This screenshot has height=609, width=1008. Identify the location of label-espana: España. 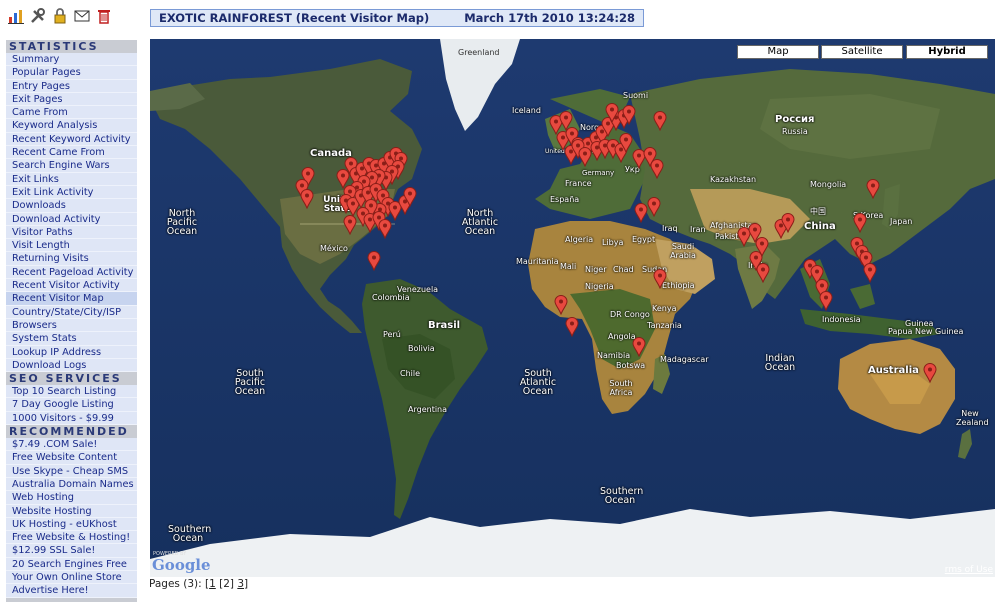
(565, 199).